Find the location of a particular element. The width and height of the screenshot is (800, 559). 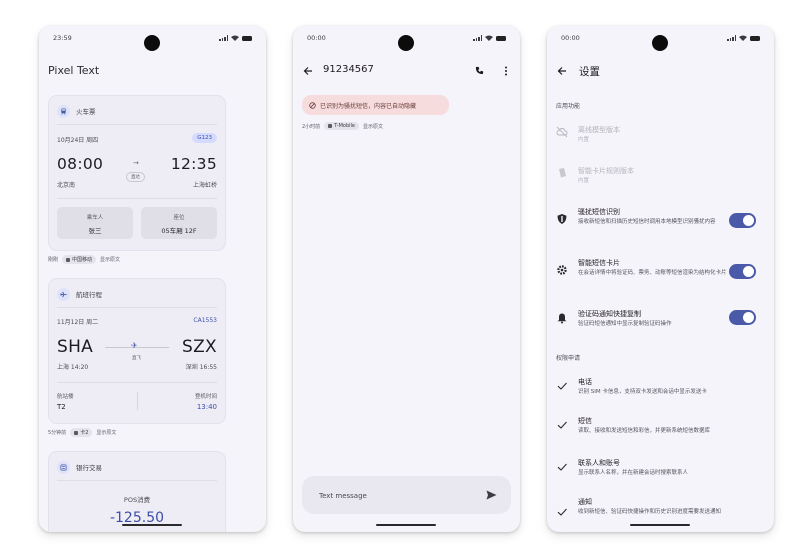

terminal-value: T2 is located at coordinates (61, 407).